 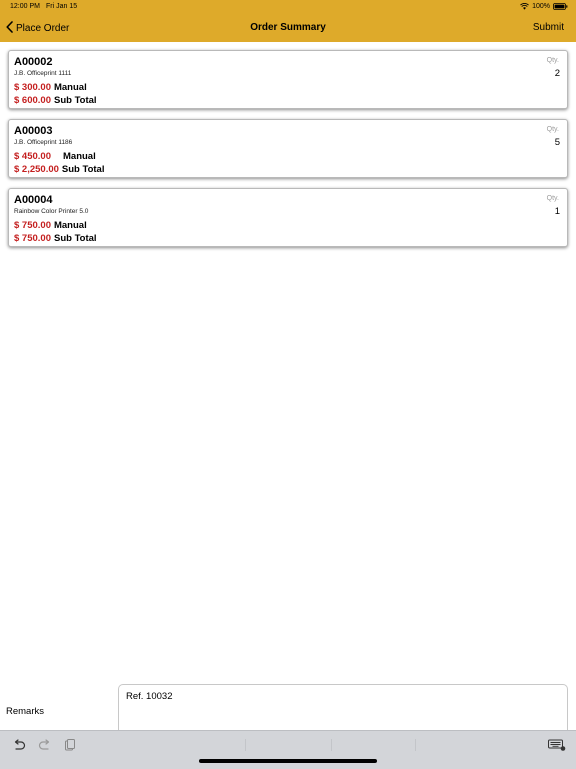 I want to click on redo-icon, so click(x=45, y=745).